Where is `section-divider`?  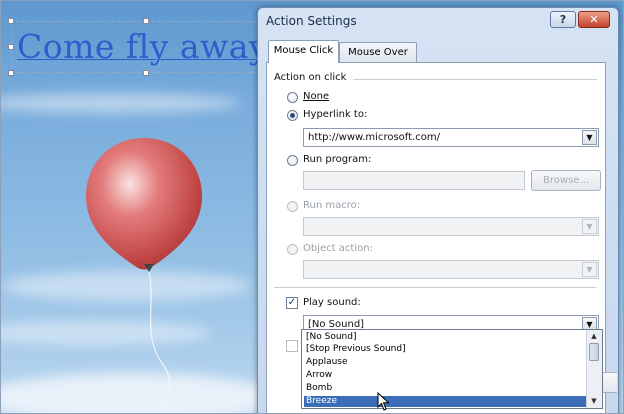
section-divider is located at coordinates (435, 287).